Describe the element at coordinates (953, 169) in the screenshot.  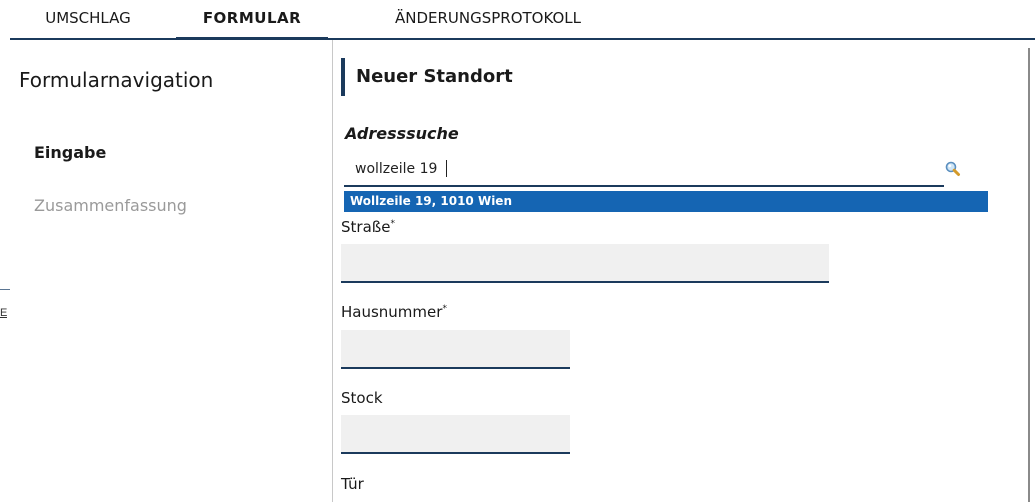
I see `search-icon` at that location.